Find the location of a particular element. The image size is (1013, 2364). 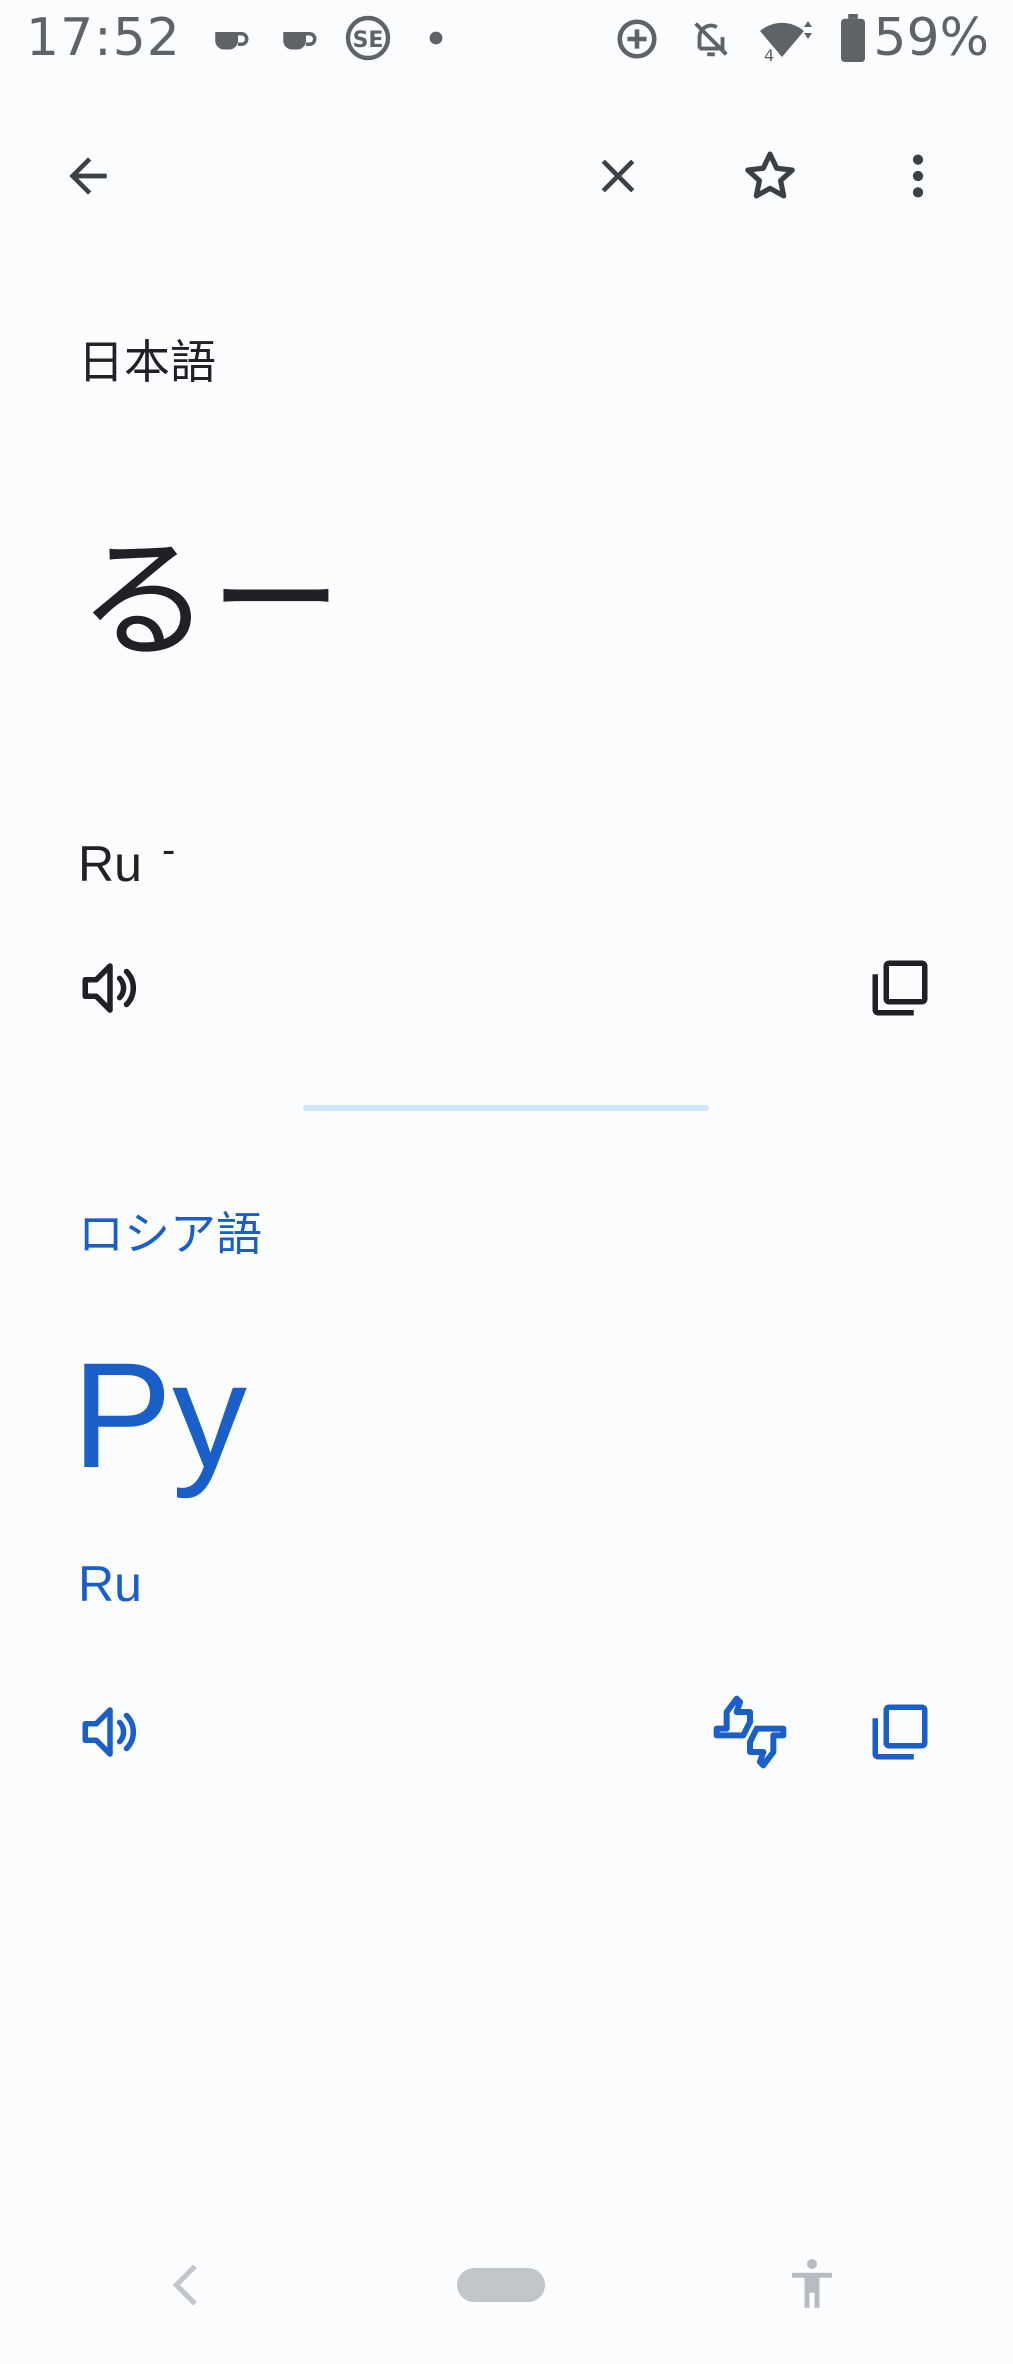

thumbs-up-down-icon is located at coordinates (750, 1734).